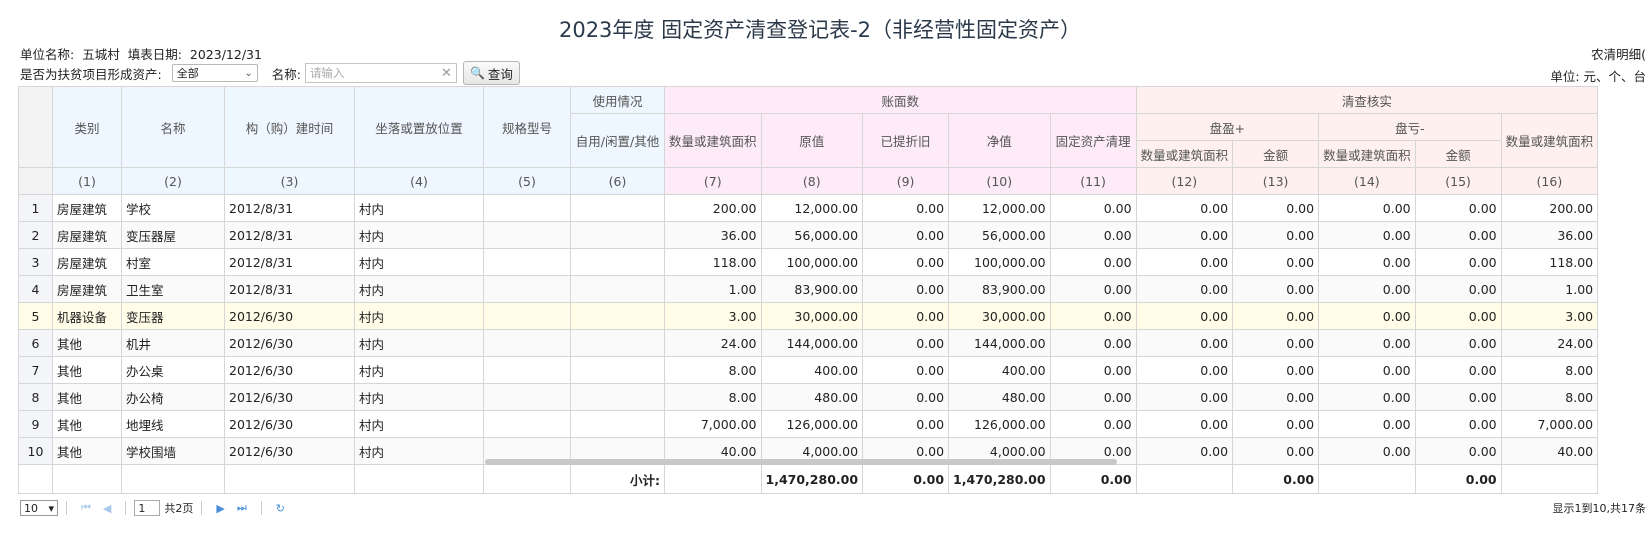  What do you see at coordinates (214, 73) in the screenshot?
I see `poverty-filter-select: 全部 ⌄` at bounding box center [214, 73].